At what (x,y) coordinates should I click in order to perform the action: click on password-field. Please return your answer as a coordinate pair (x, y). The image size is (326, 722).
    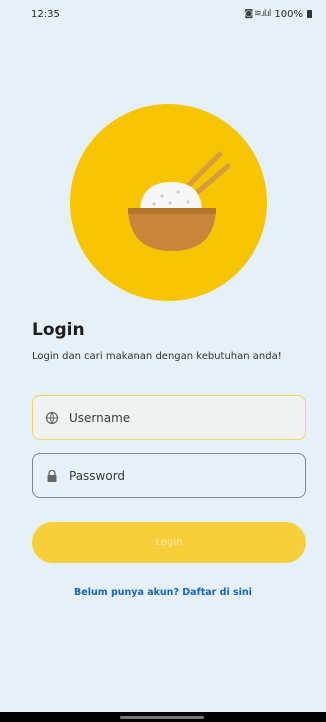
    Looking at the image, I should click on (169, 475).